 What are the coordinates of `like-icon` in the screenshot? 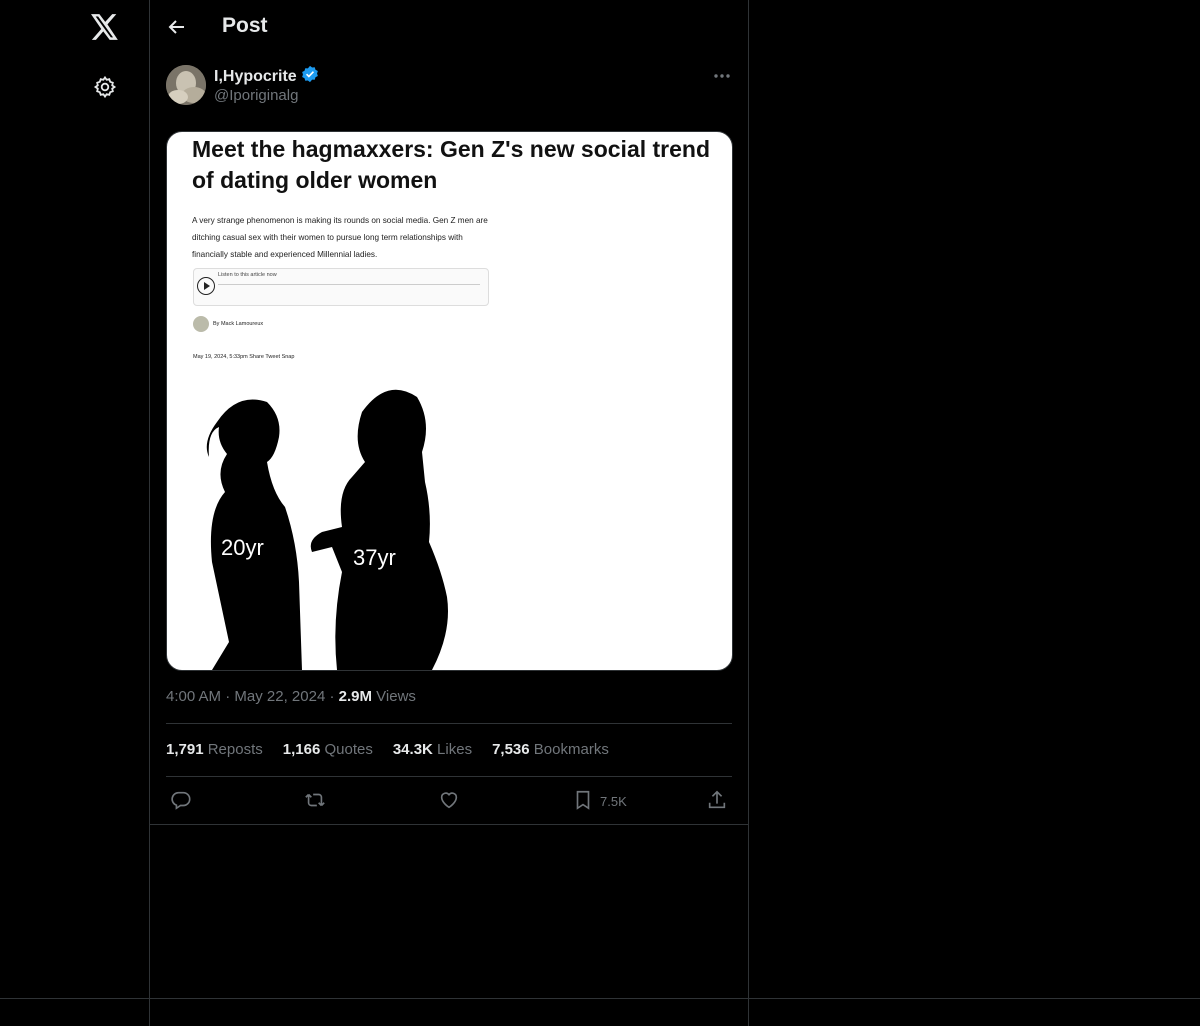 It's located at (449, 801).